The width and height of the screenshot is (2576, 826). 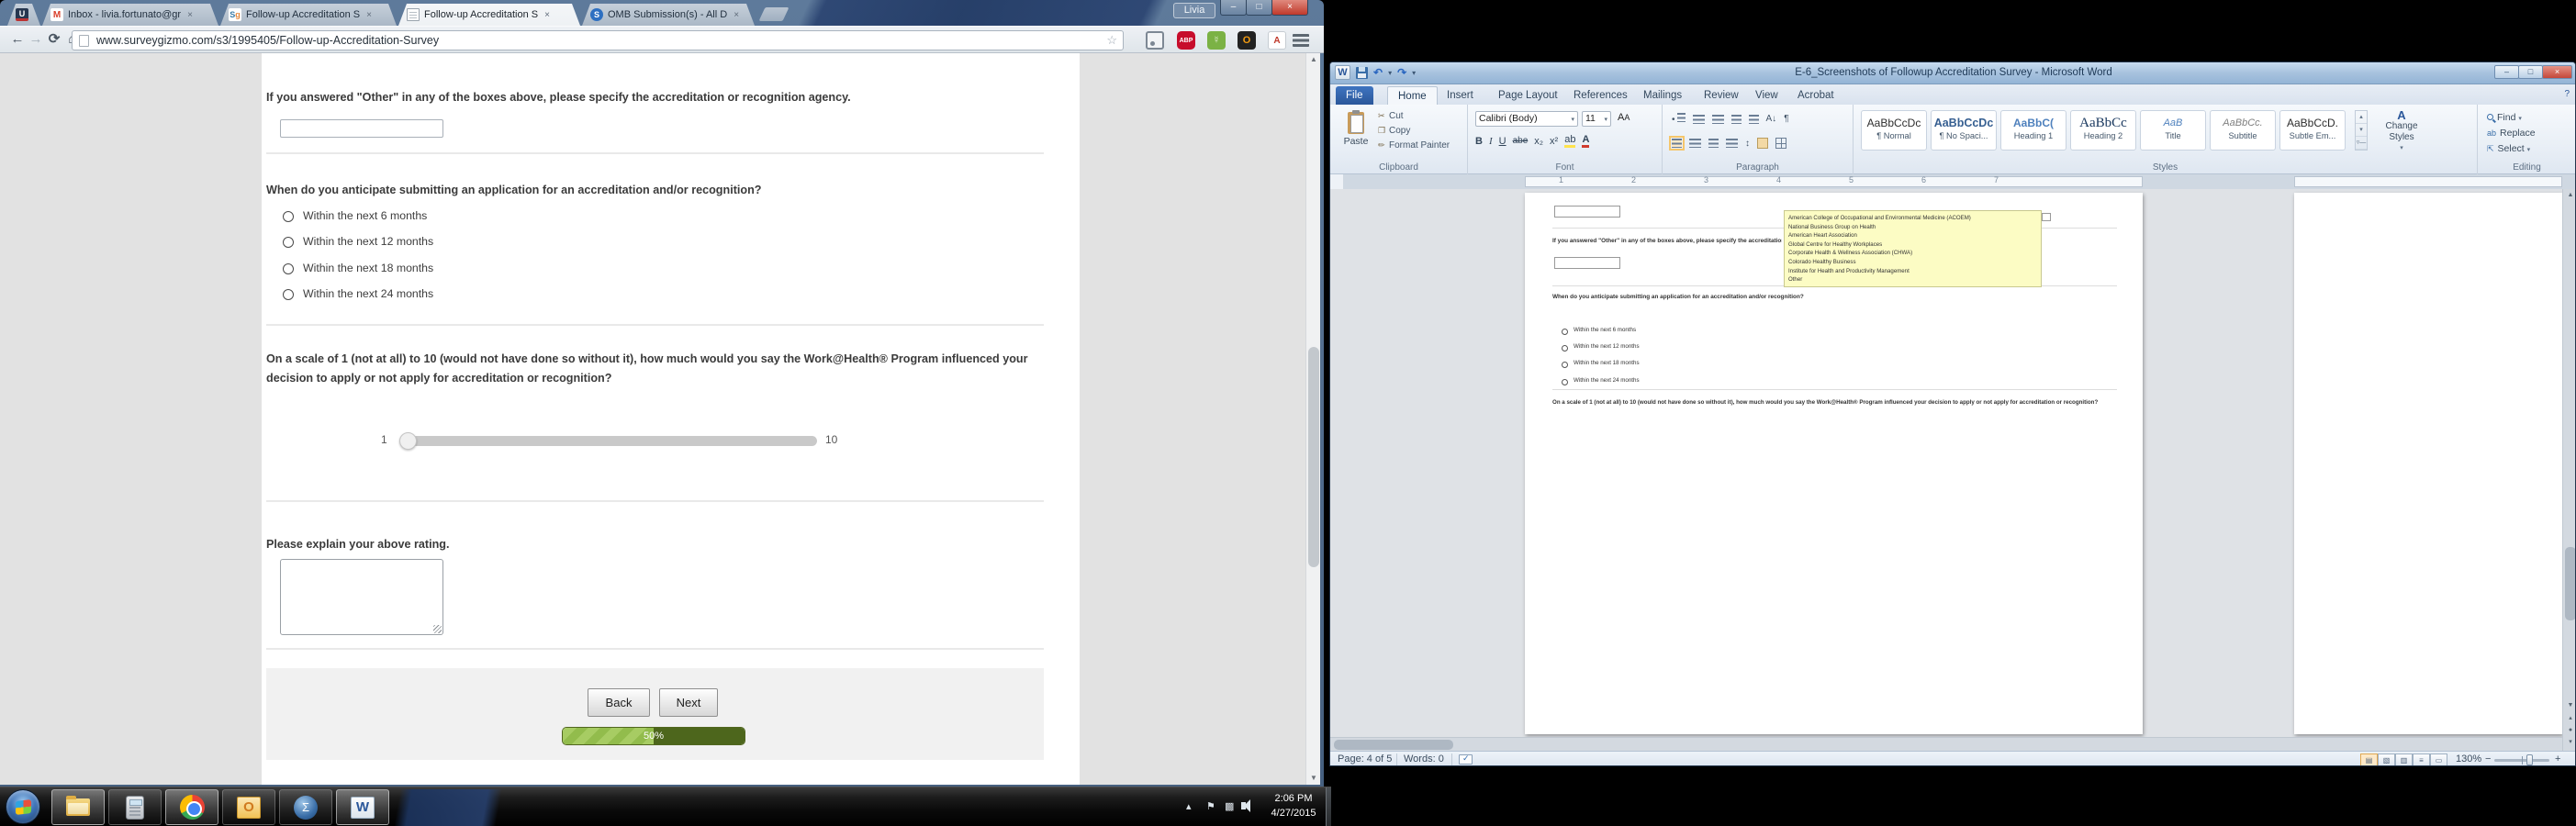 What do you see at coordinates (1342, 72) in the screenshot?
I see `word-logo-icon: W` at bounding box center [1342, 72].